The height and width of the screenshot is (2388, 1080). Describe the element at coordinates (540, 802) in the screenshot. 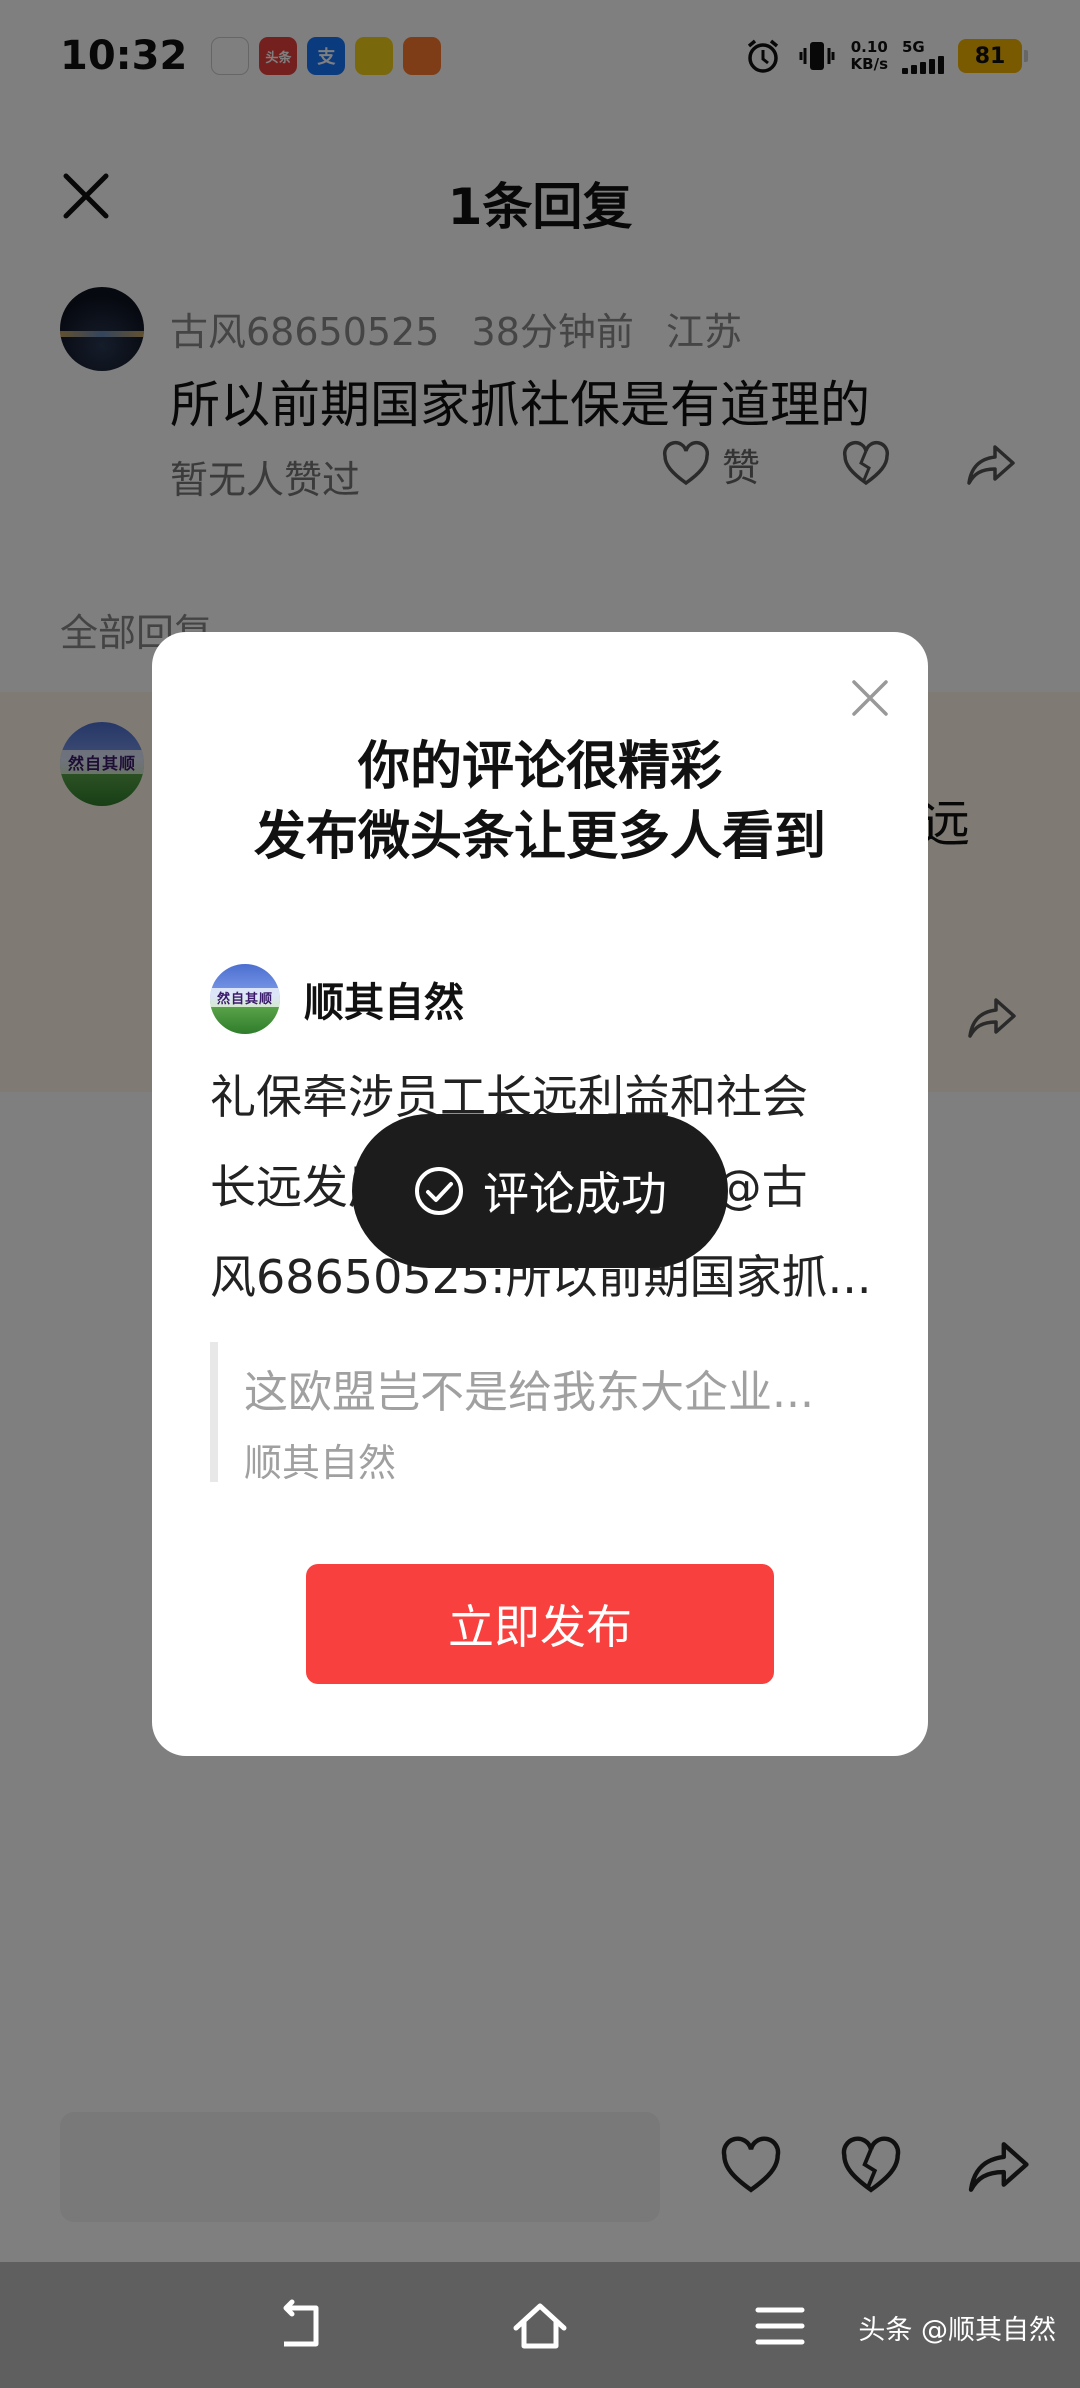

I see `dialog-title: 你的评论很精彩 发布微头条让更多人看到` at that location.